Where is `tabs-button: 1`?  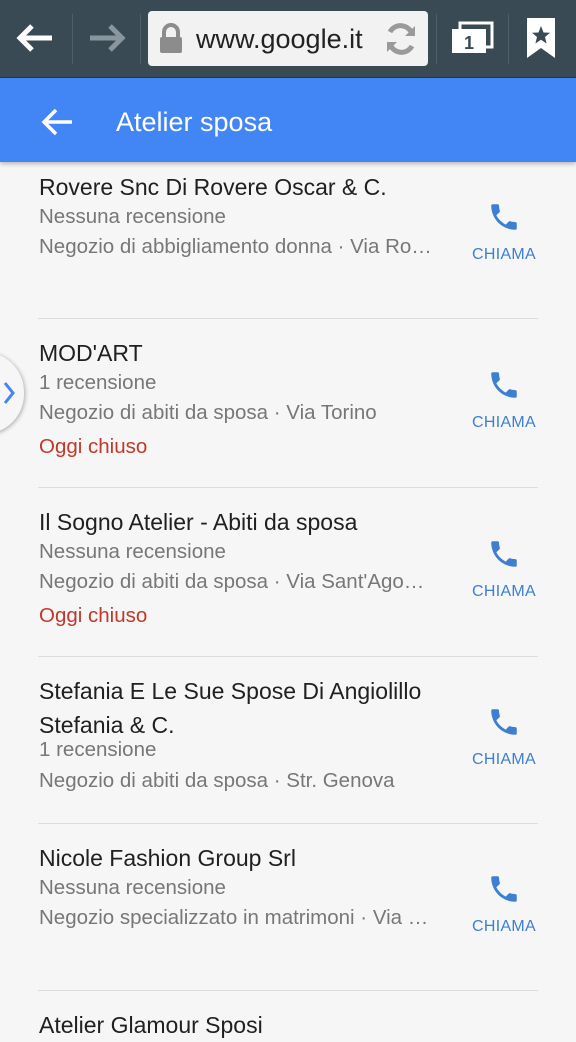
tabs-button: 1 is located at coordinates (474, 38).